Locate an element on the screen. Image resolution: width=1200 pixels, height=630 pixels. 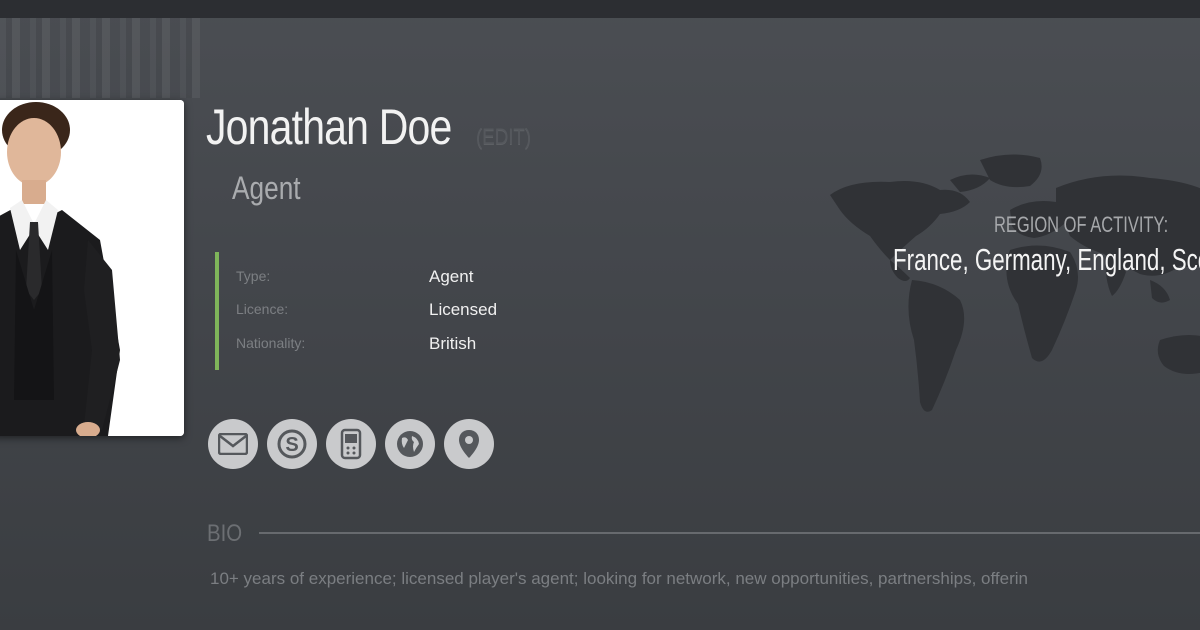
map-pin-icon is located at coordinates (469, 444).